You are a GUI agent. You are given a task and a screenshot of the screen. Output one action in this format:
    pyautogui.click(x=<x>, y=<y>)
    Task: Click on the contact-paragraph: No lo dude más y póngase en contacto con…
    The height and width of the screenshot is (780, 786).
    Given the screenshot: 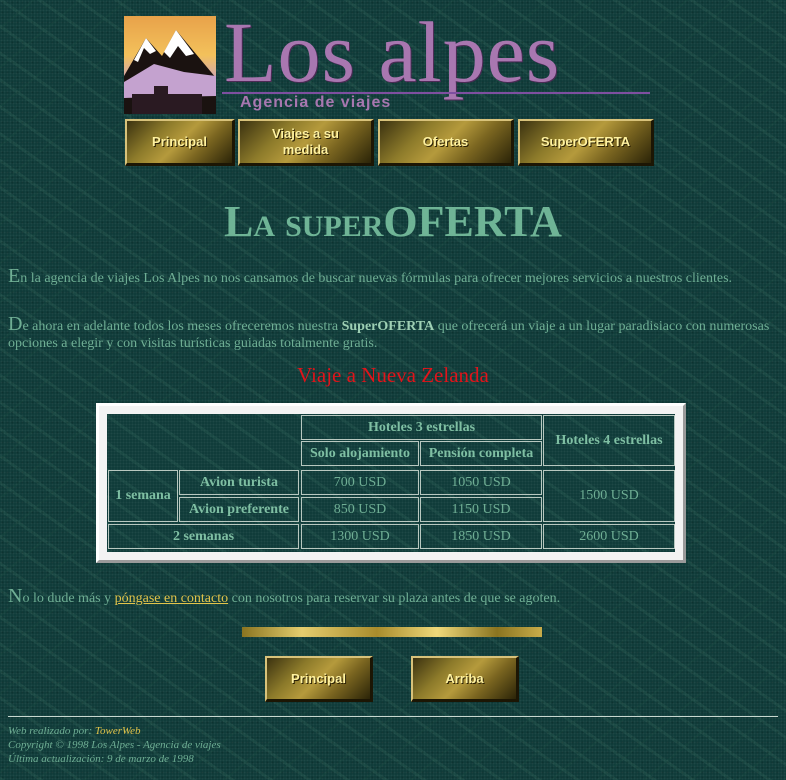 What is the action you would take?
    pyautogui.click(x=394, y=597)
    